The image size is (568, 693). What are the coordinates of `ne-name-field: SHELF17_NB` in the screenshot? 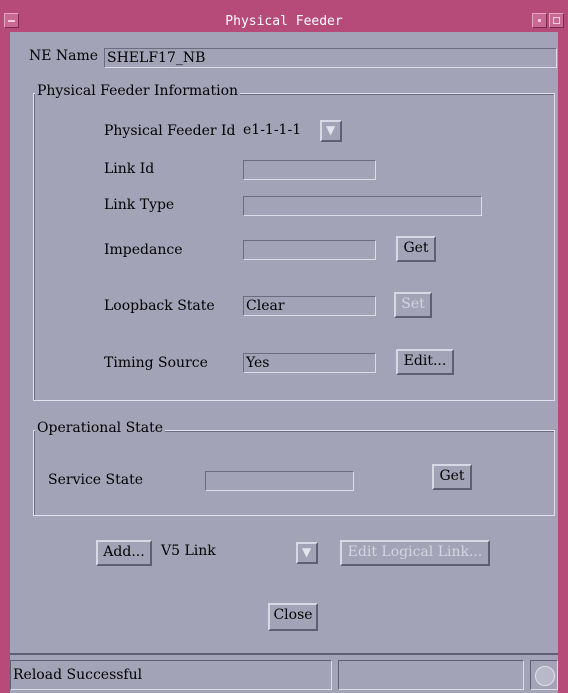 It's located at (330, 58).